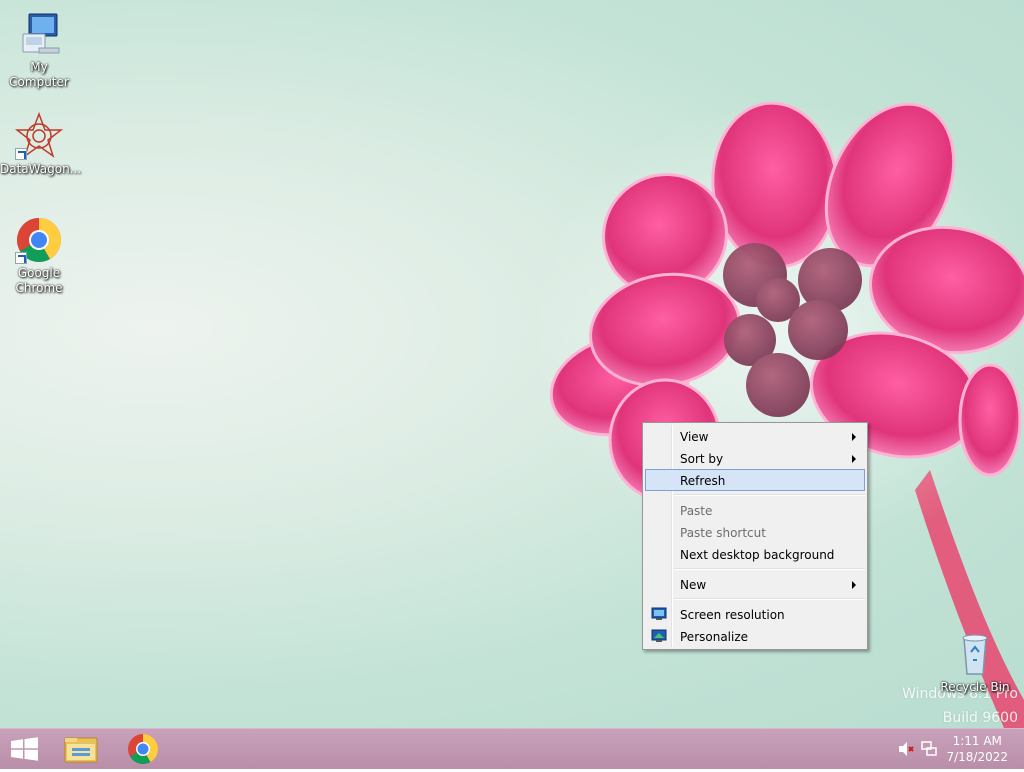 Image resolution: width=1024 pixels, height=772 pixels. What do you see at coordinates (703, 481) in the screenshot?
I see `menu-item-label: Refresh` at bounding box center [703, 481].